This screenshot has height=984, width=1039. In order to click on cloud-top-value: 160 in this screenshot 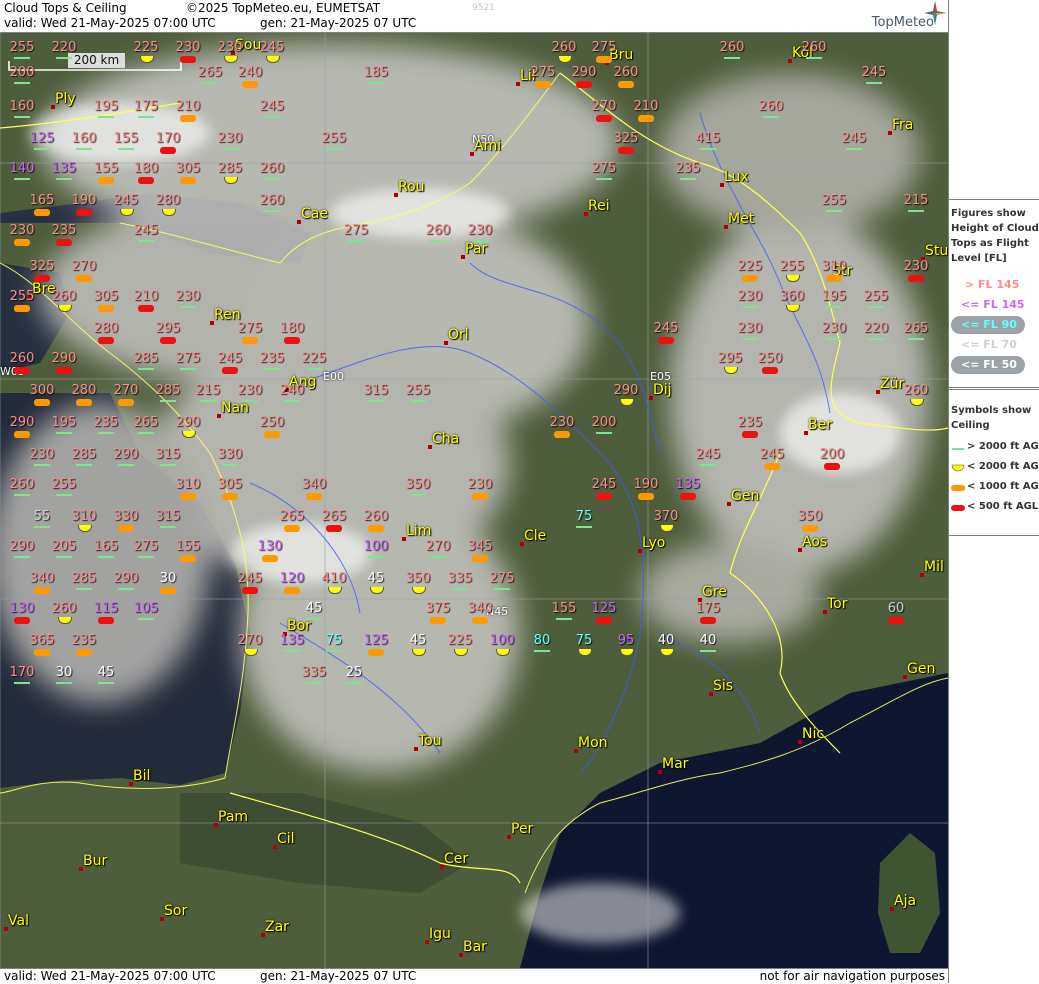, I will do `click(84, 138)`.